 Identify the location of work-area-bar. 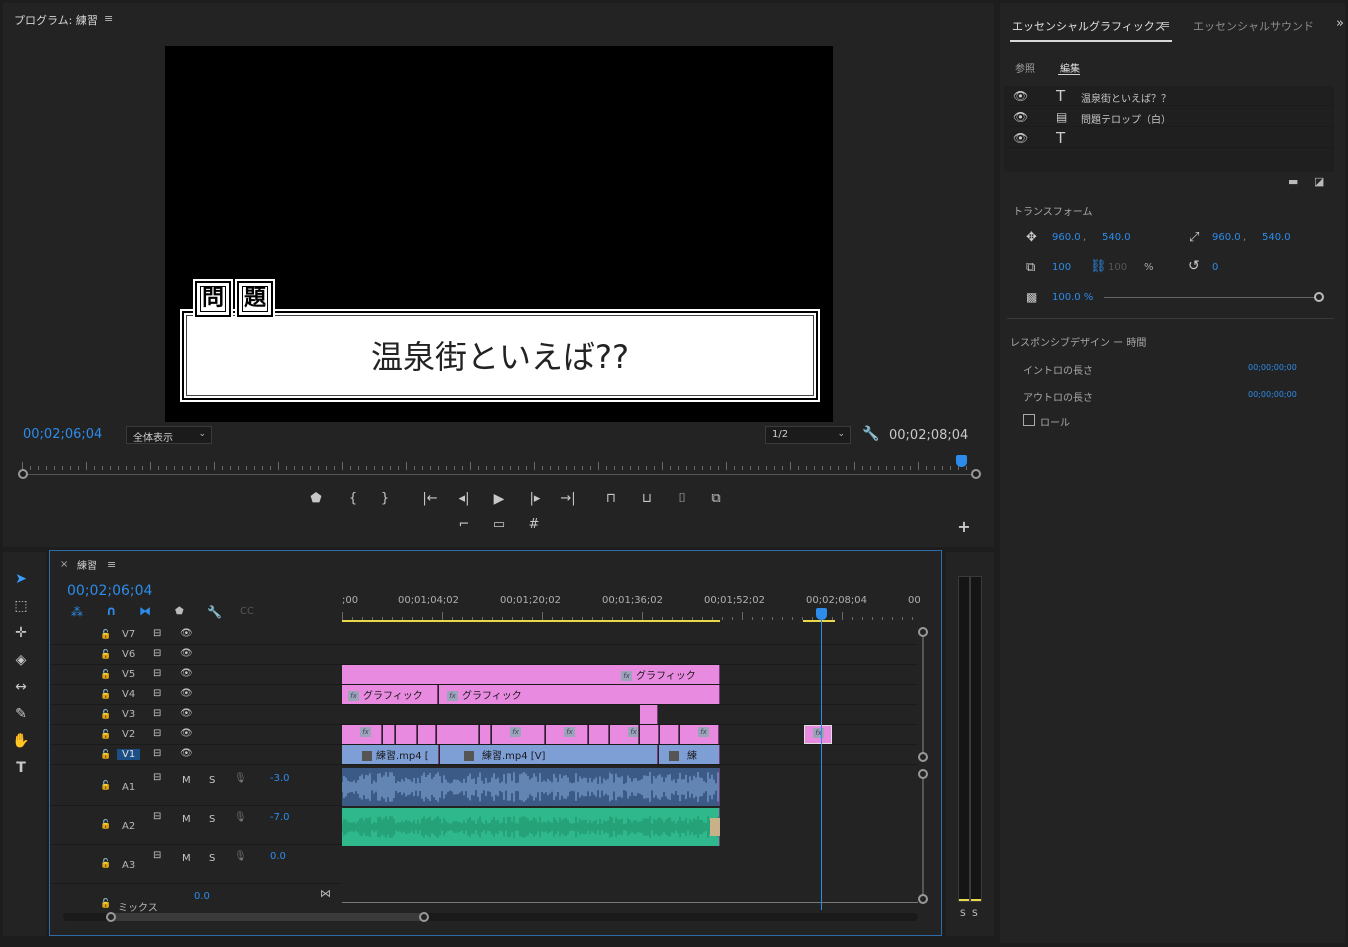
(531, 621).